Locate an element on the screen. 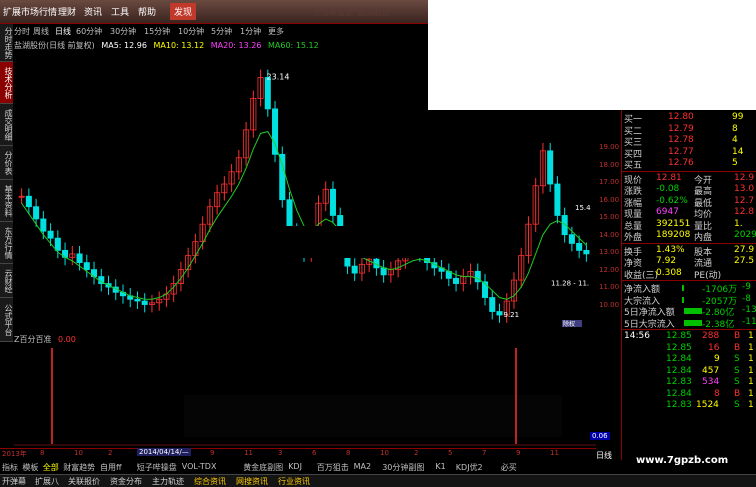 The image size is (756, 487). stat-row: 现量 6947 均价 12.8 is located at coordinates (689, 213).